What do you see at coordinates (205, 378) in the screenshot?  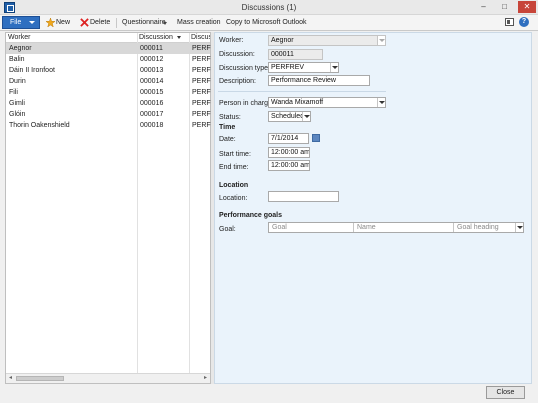 I see `scroll-right-icon: ▸` at bounding box center [205, 378].